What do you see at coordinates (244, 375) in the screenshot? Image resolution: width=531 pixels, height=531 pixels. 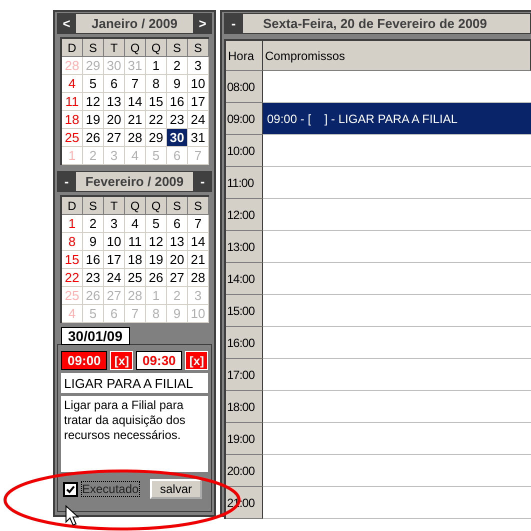 I see `hour-cell: 17:00` at bounding box center [244, 375].